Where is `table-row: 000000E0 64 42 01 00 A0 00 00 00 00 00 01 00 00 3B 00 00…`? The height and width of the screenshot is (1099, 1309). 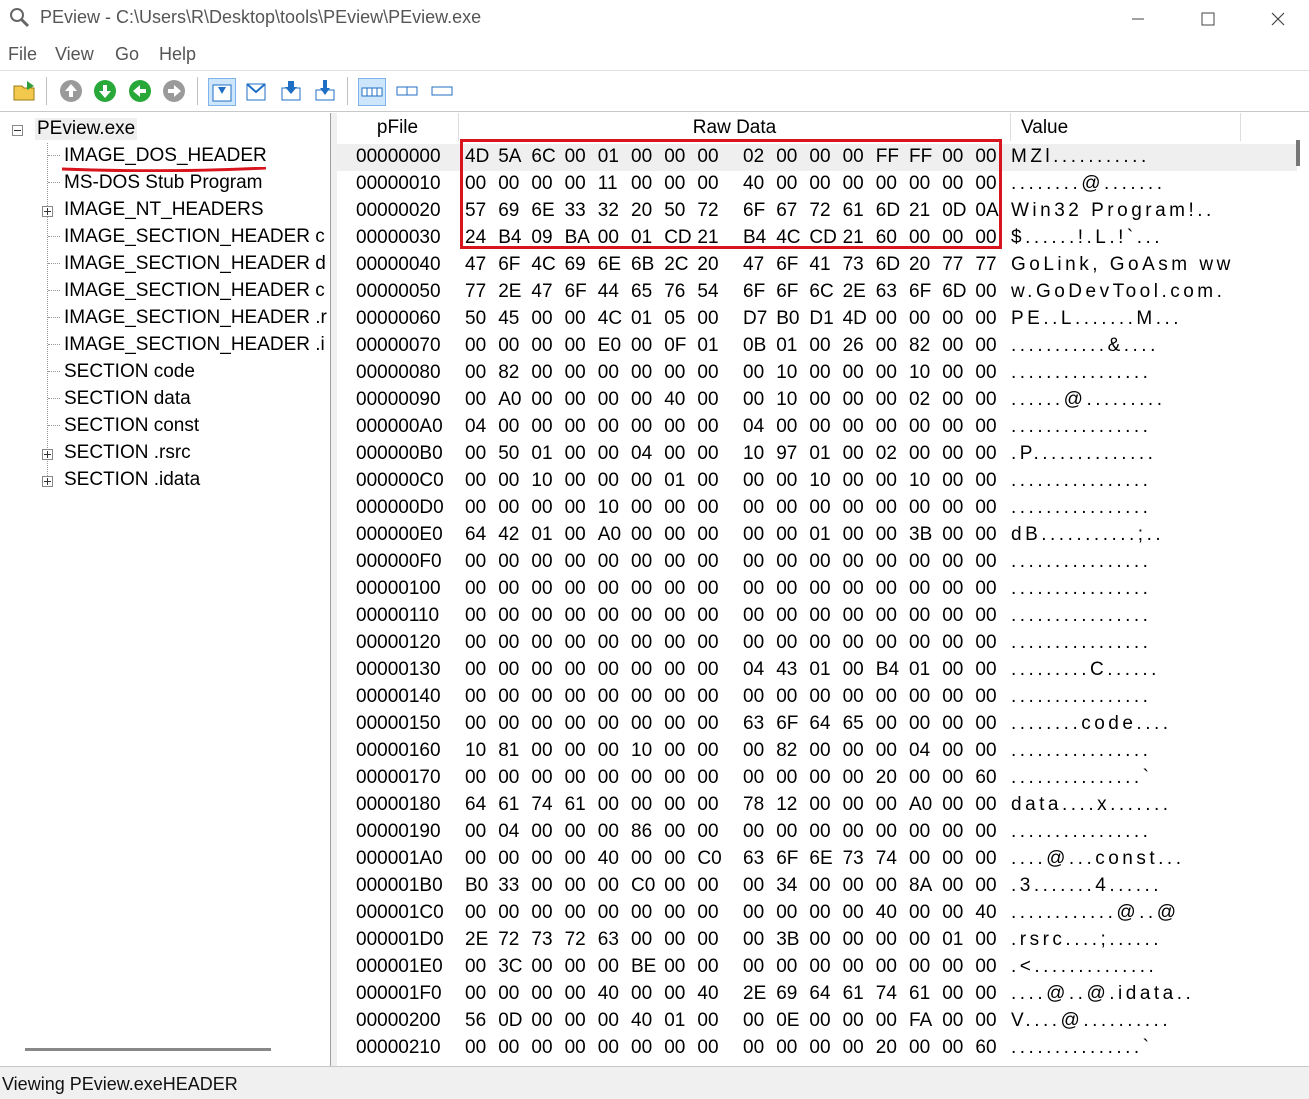
table-row: 000000E0 64 42 01 00 A0 00 00 00 00 00 01 00 00 3B 00 00… is located at coordinates (817, 535).